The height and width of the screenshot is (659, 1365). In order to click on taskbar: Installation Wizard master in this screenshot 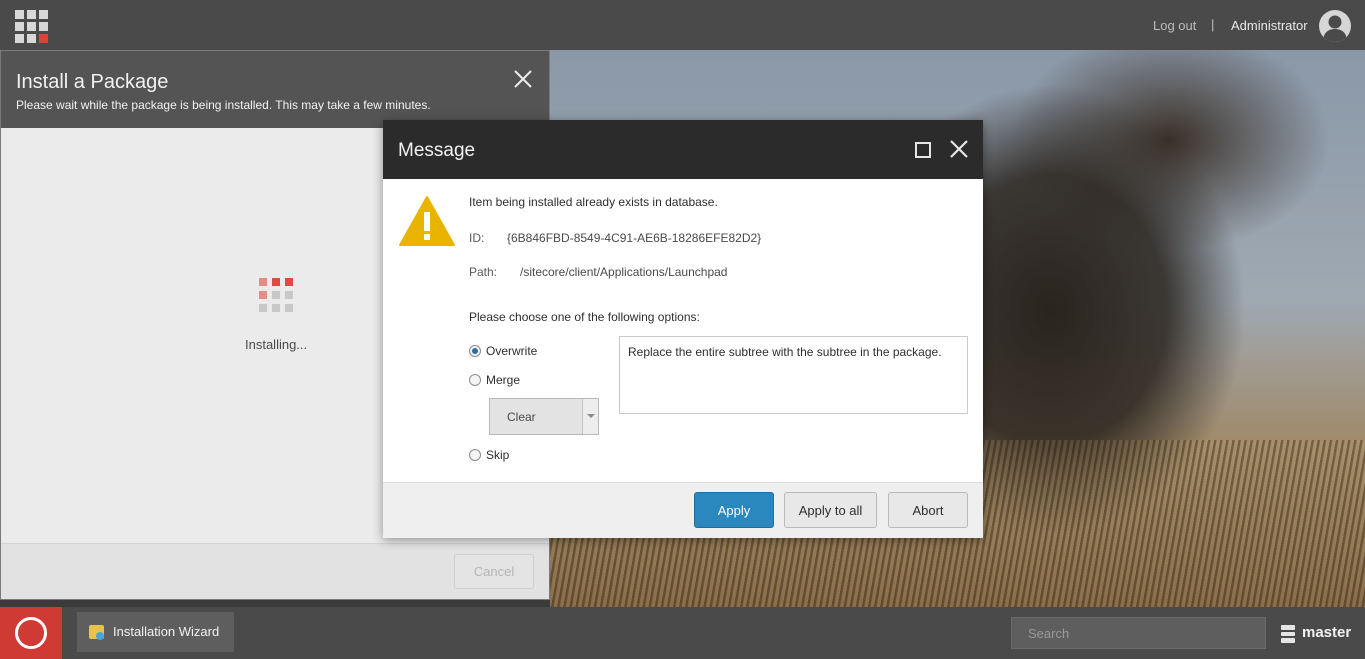, I will do `click(682, 633)`.